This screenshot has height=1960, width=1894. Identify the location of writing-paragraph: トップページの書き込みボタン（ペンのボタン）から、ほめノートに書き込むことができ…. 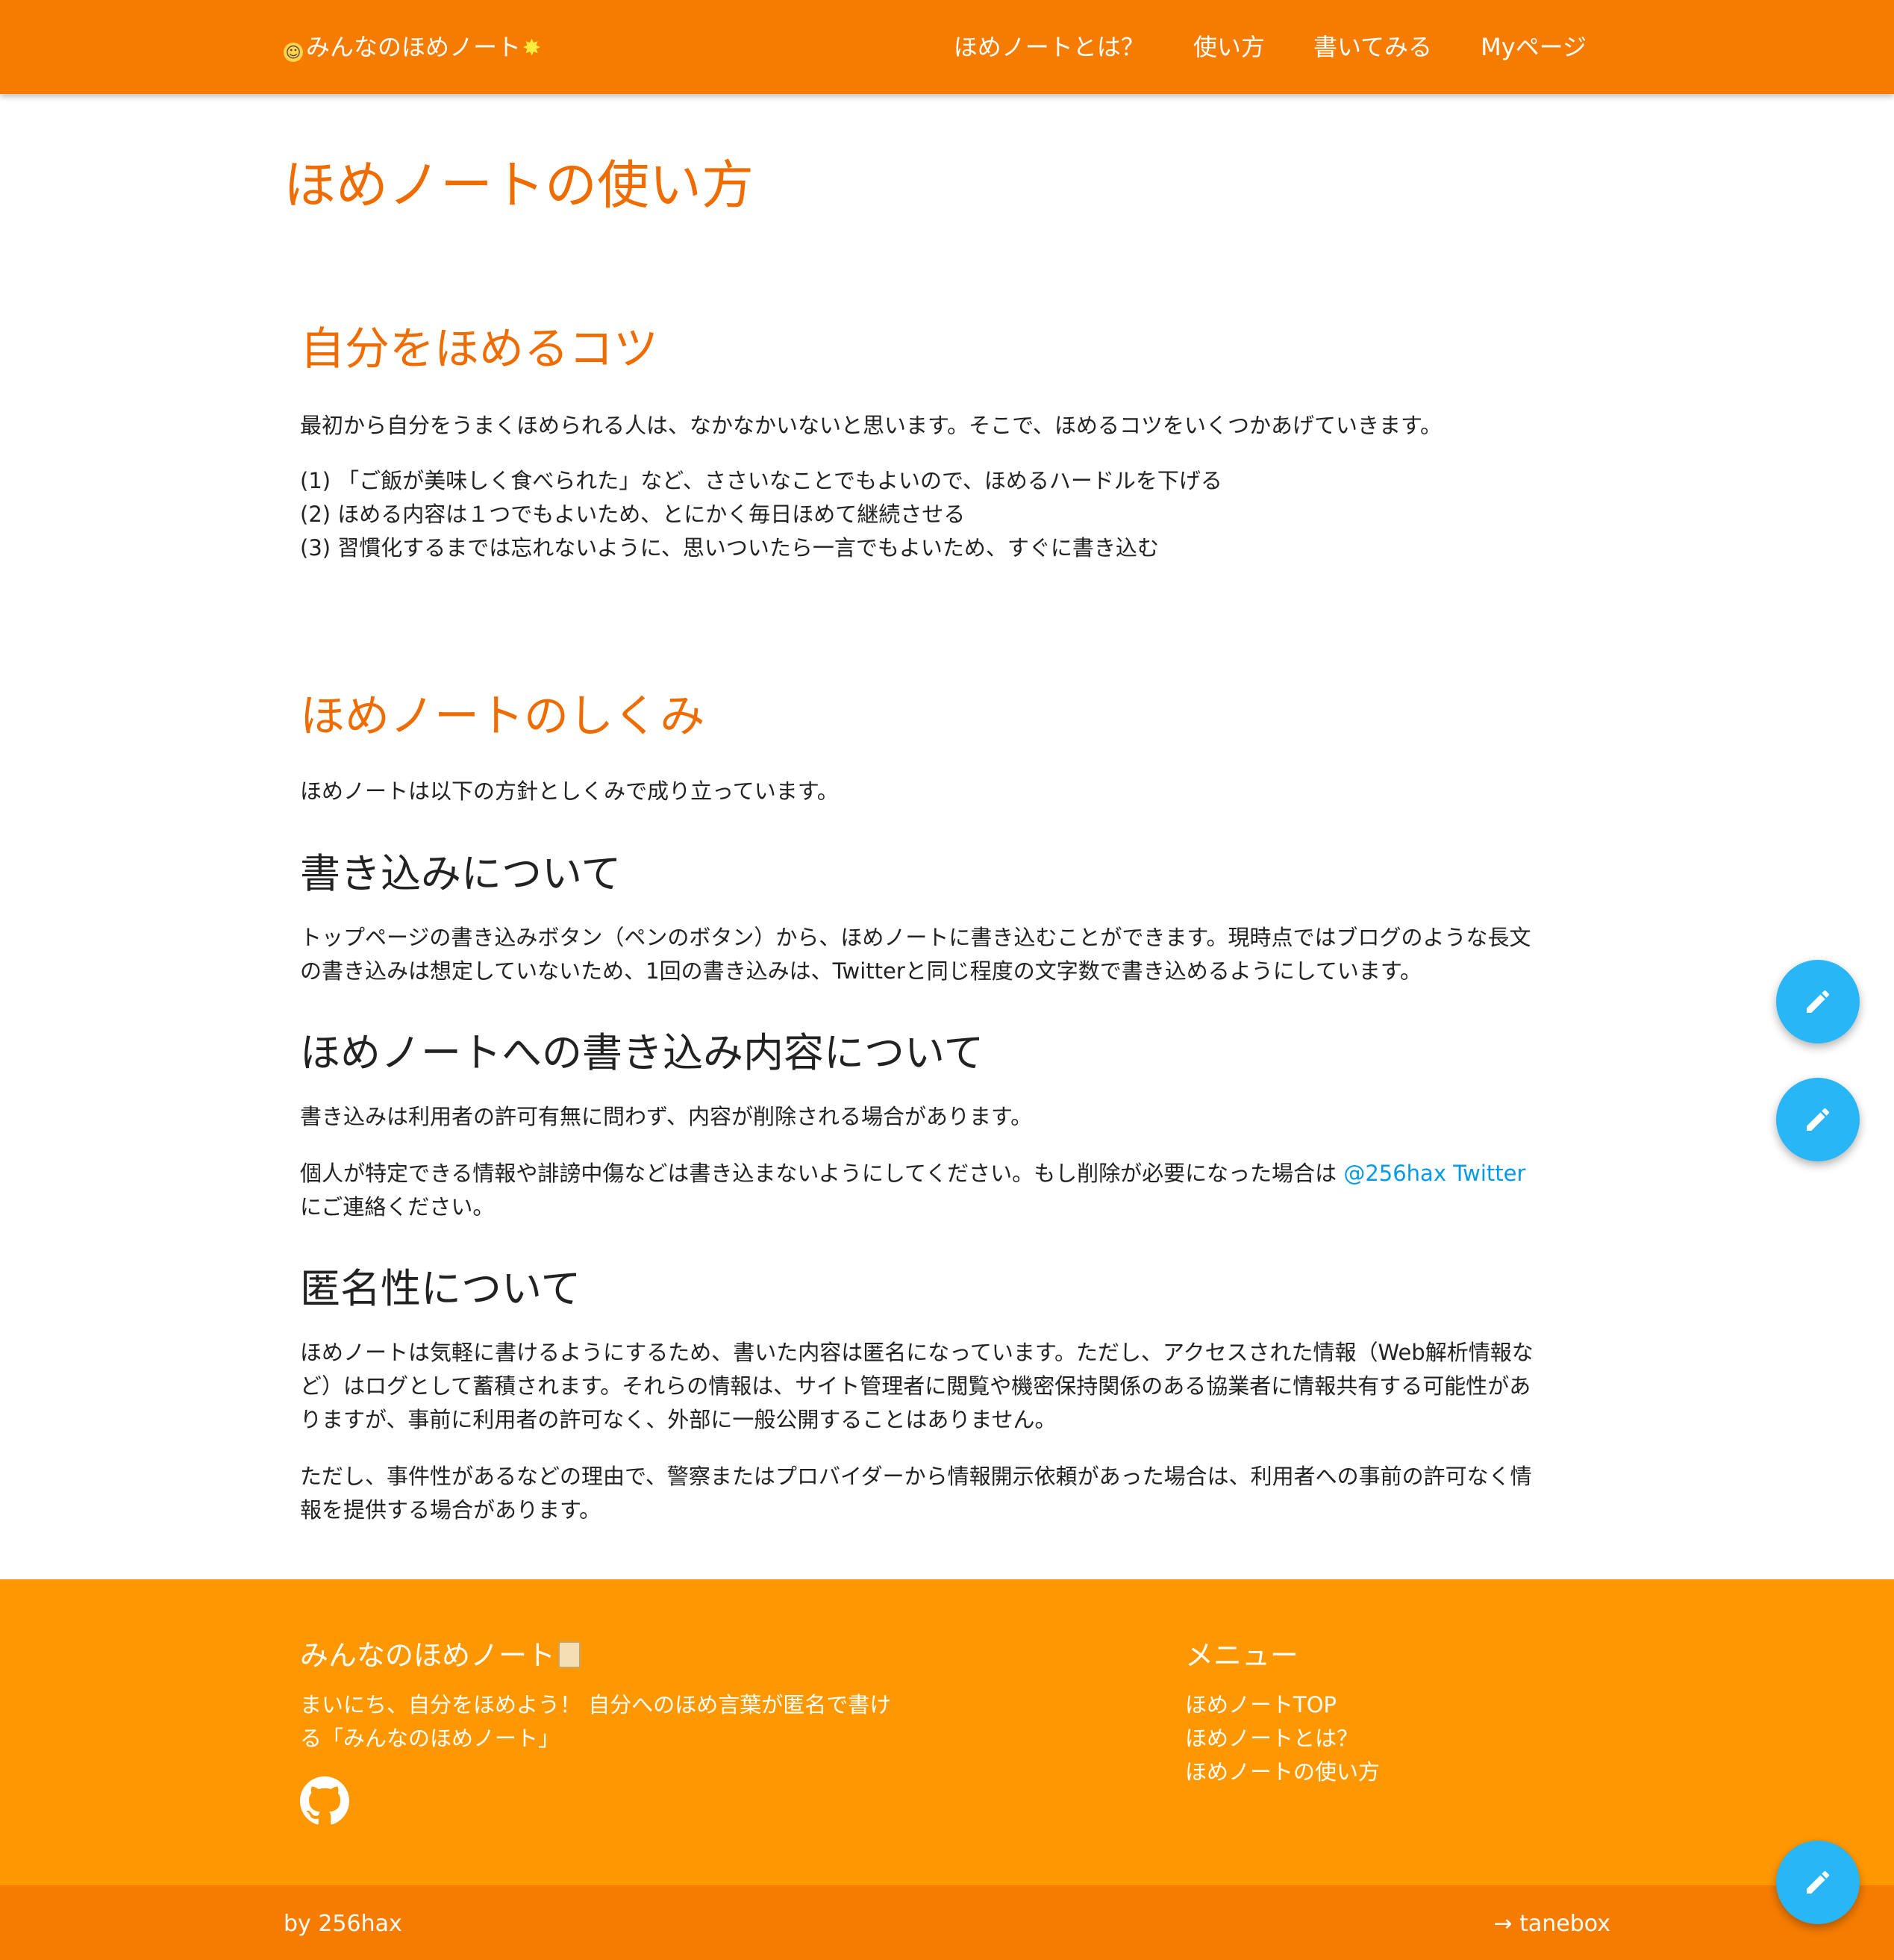
(915, 954).